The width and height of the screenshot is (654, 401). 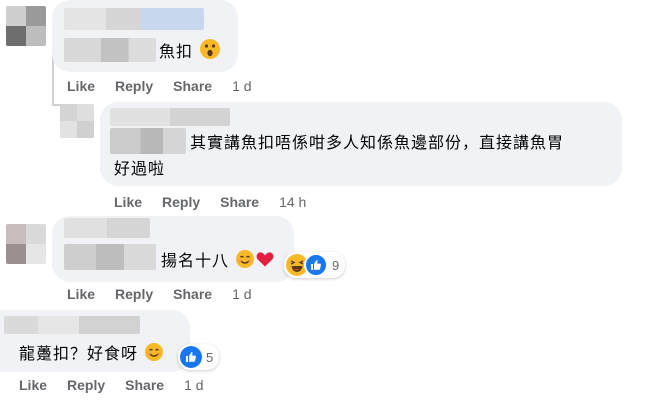 I want to click on reactions-summary: 9, so click(x=315, y=265).